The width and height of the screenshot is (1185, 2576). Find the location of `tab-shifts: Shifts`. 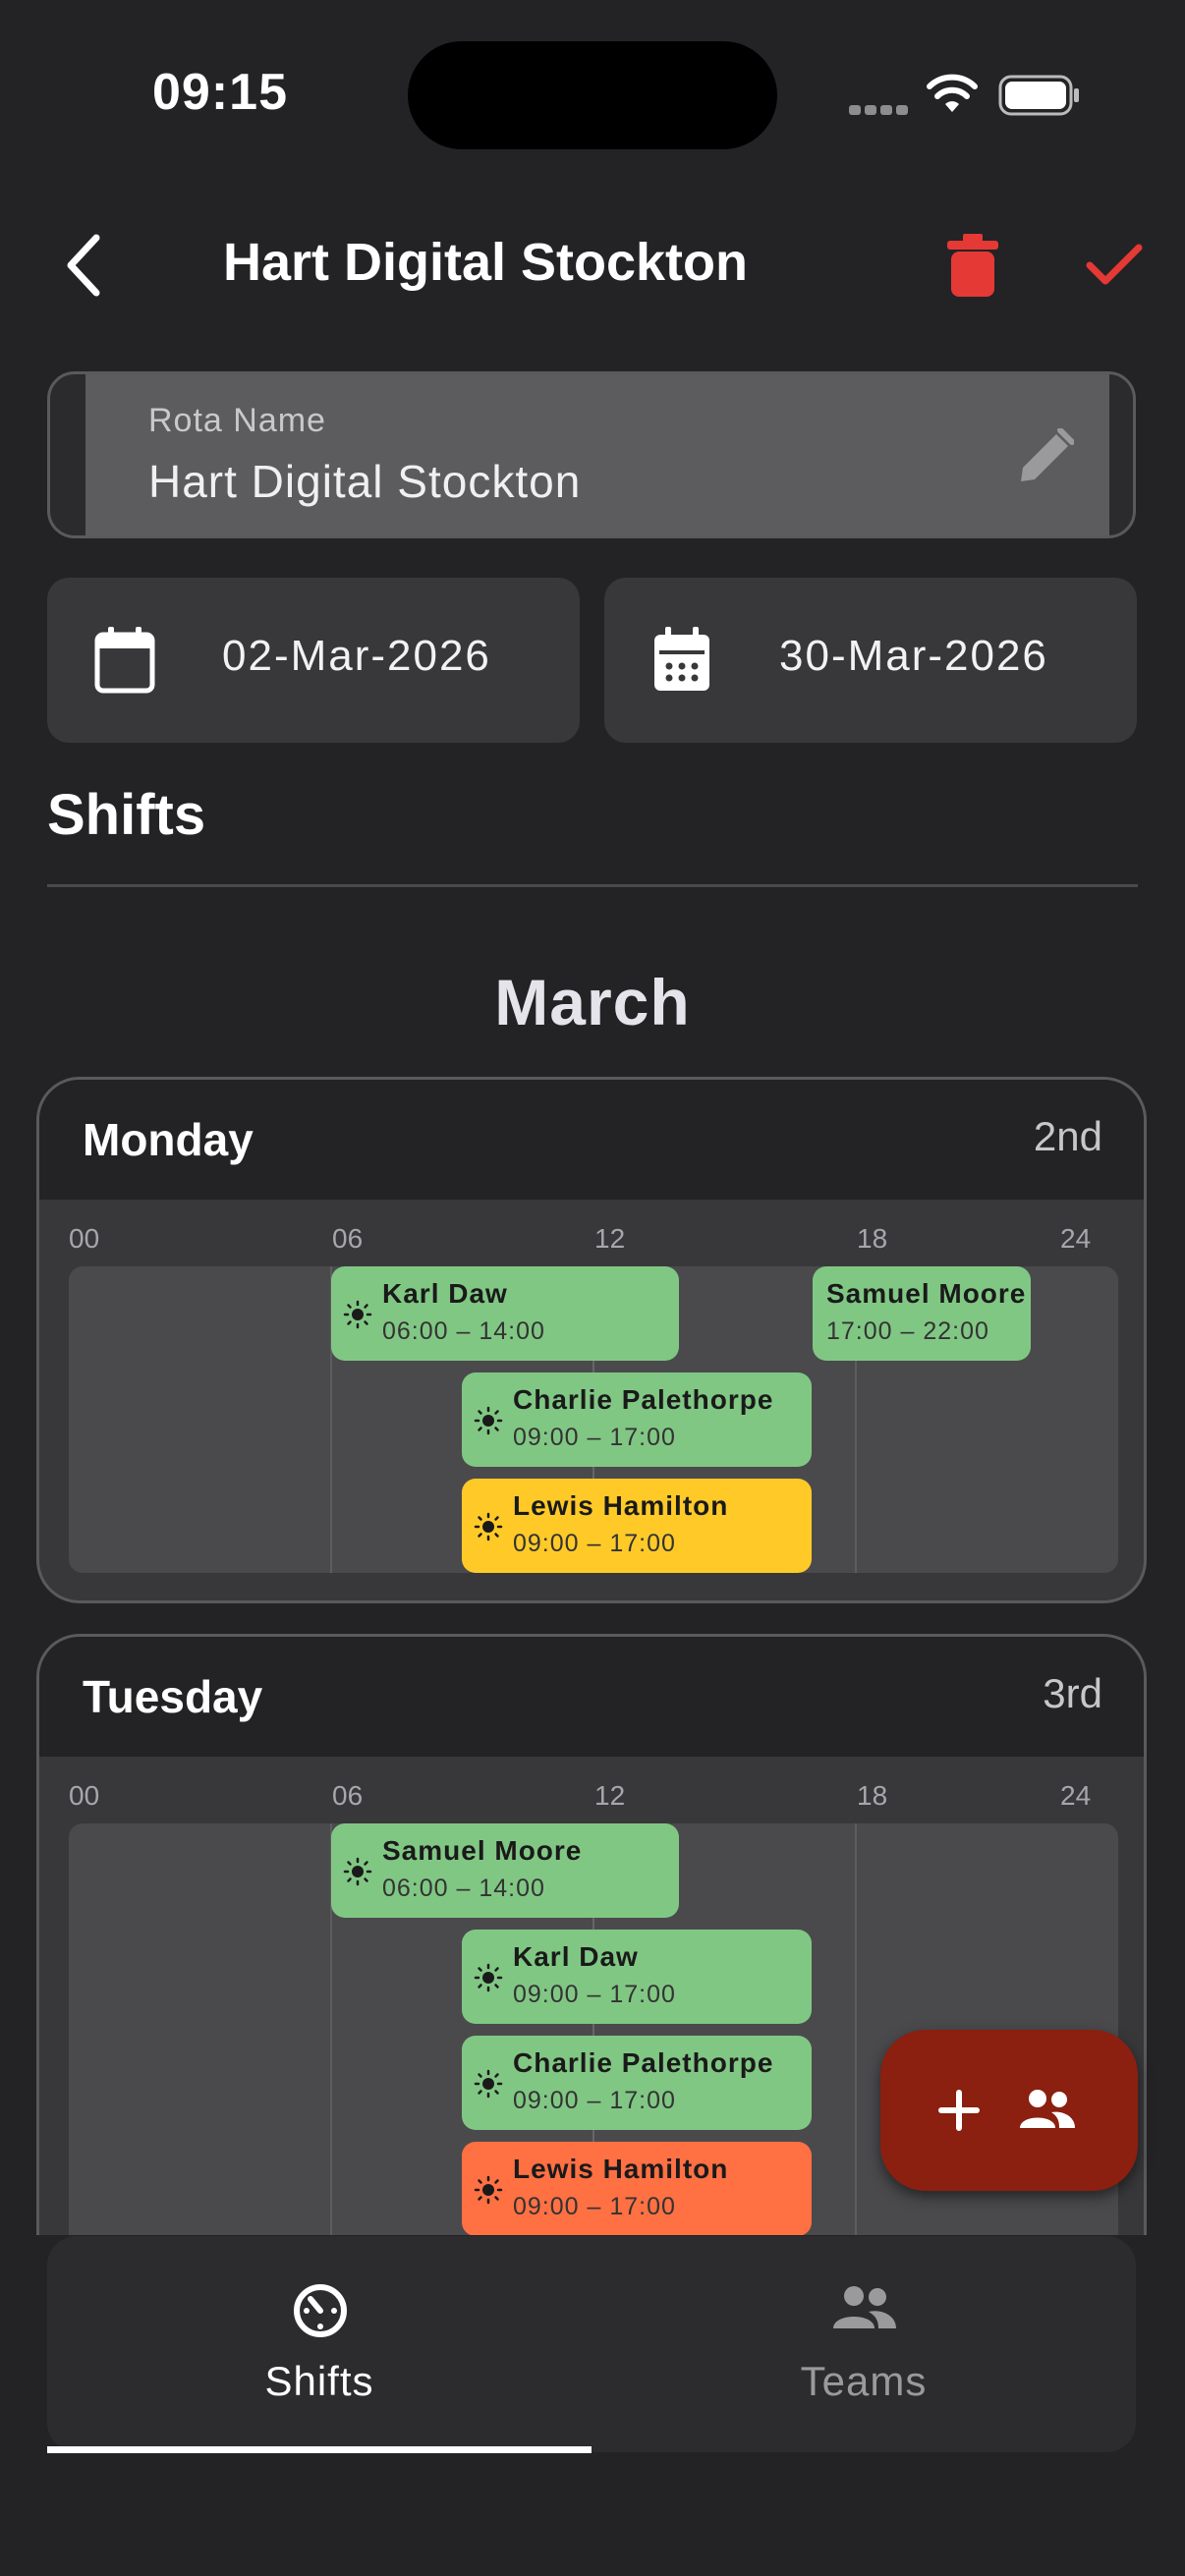

tab-shifts: Shifts is located at coordinates (320, 2344).